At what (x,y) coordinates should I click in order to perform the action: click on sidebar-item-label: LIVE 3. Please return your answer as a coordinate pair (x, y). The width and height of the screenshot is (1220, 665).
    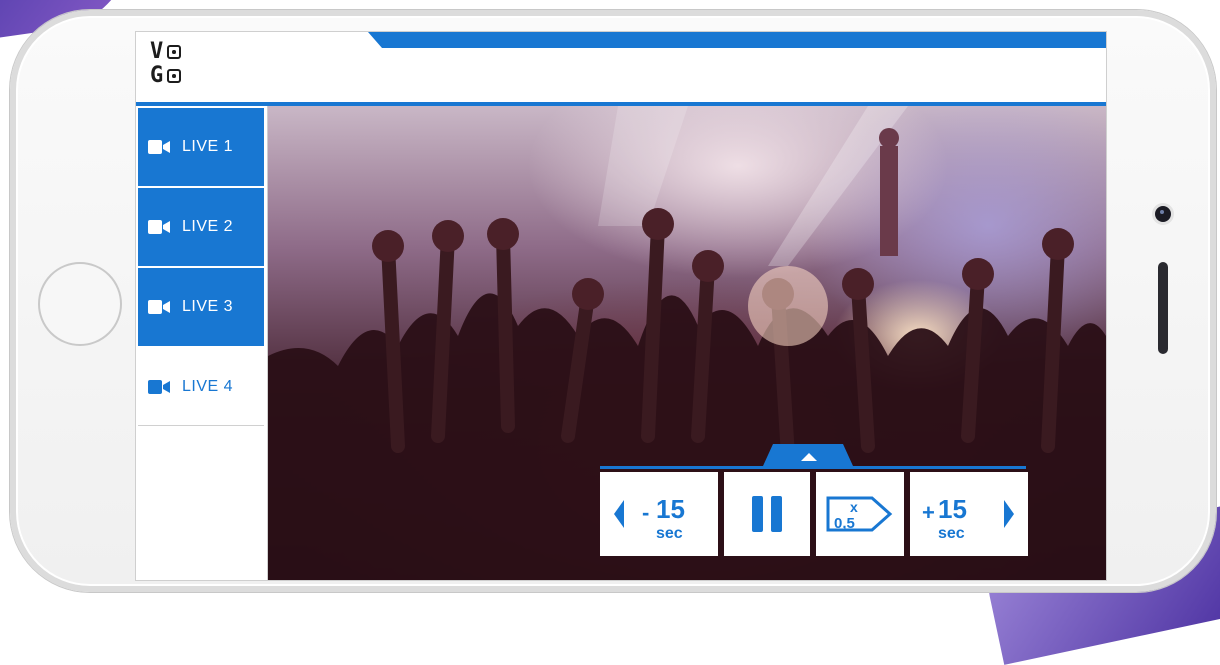
    Looking at the image, I should click on (208, 306).